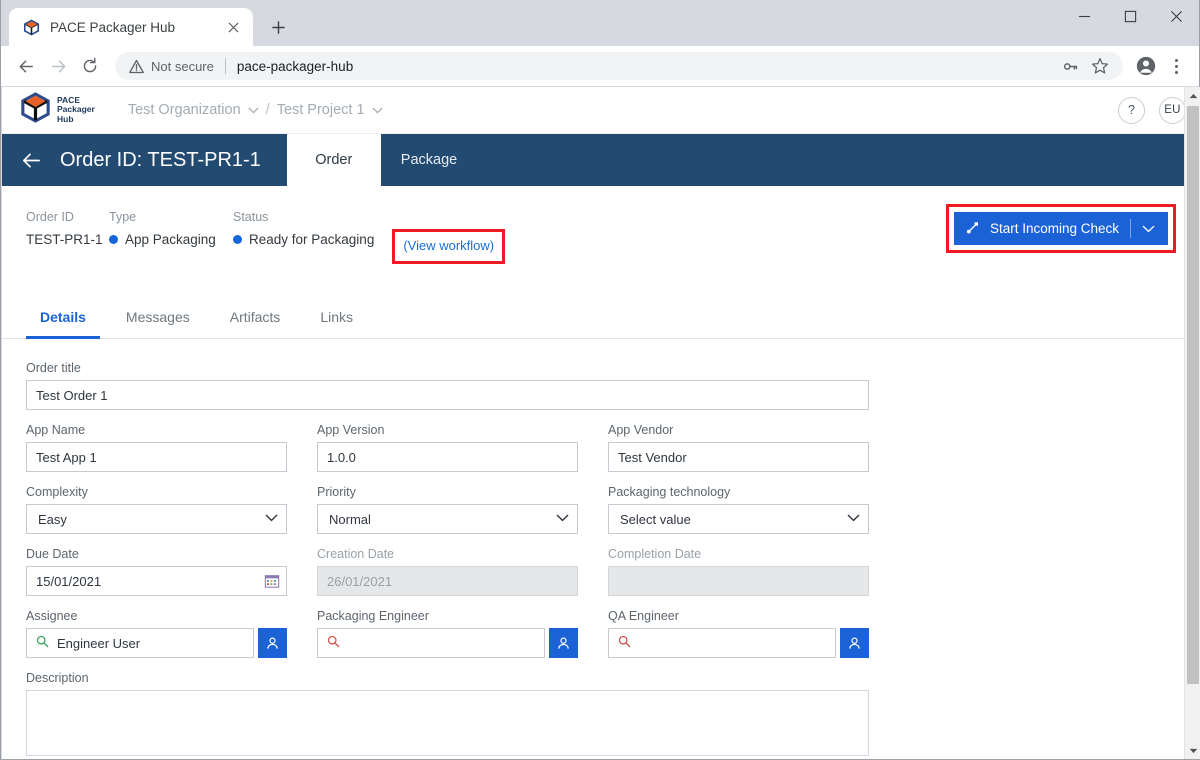 This screenshot has height=760, width=1200. Describe the element at coordinates (1172, 110) in the screenshot. I see `user-avatar: EU` at that location.